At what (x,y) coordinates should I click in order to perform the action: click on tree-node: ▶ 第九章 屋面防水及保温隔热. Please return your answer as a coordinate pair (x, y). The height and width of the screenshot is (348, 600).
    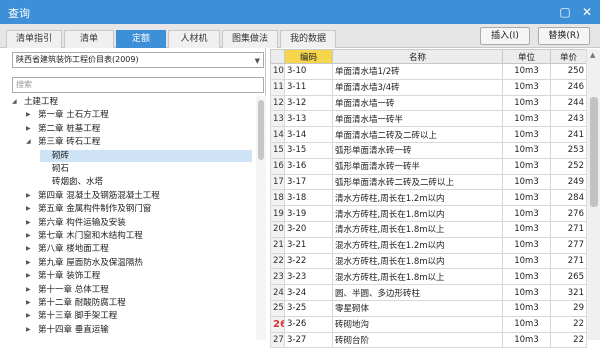
    Looking at the image, I should click on (139, 263).